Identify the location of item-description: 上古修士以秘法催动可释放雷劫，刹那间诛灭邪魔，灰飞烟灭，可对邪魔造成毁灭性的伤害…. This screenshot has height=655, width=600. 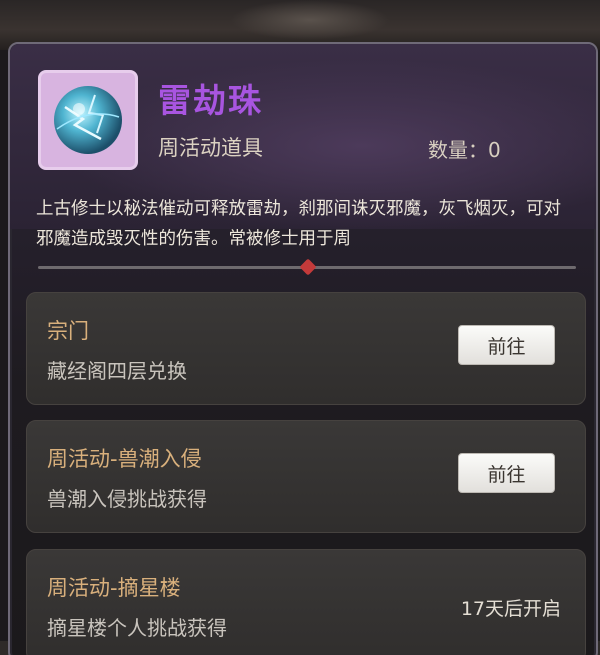
(298, 224).